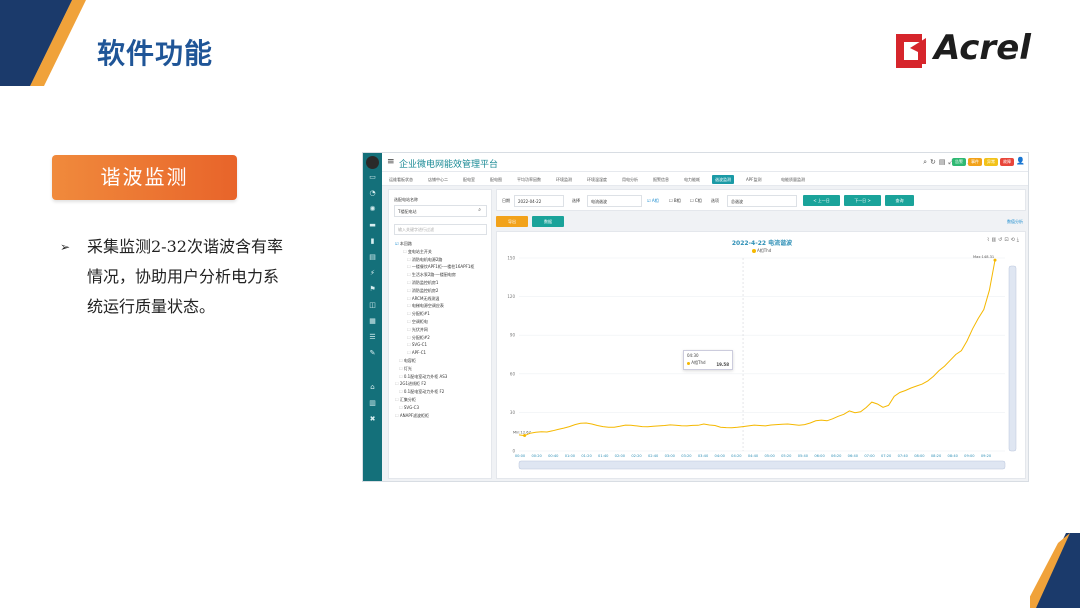  I want to click on tree-item: ☐ 2G1进线柜 F2, so click(410, 384).